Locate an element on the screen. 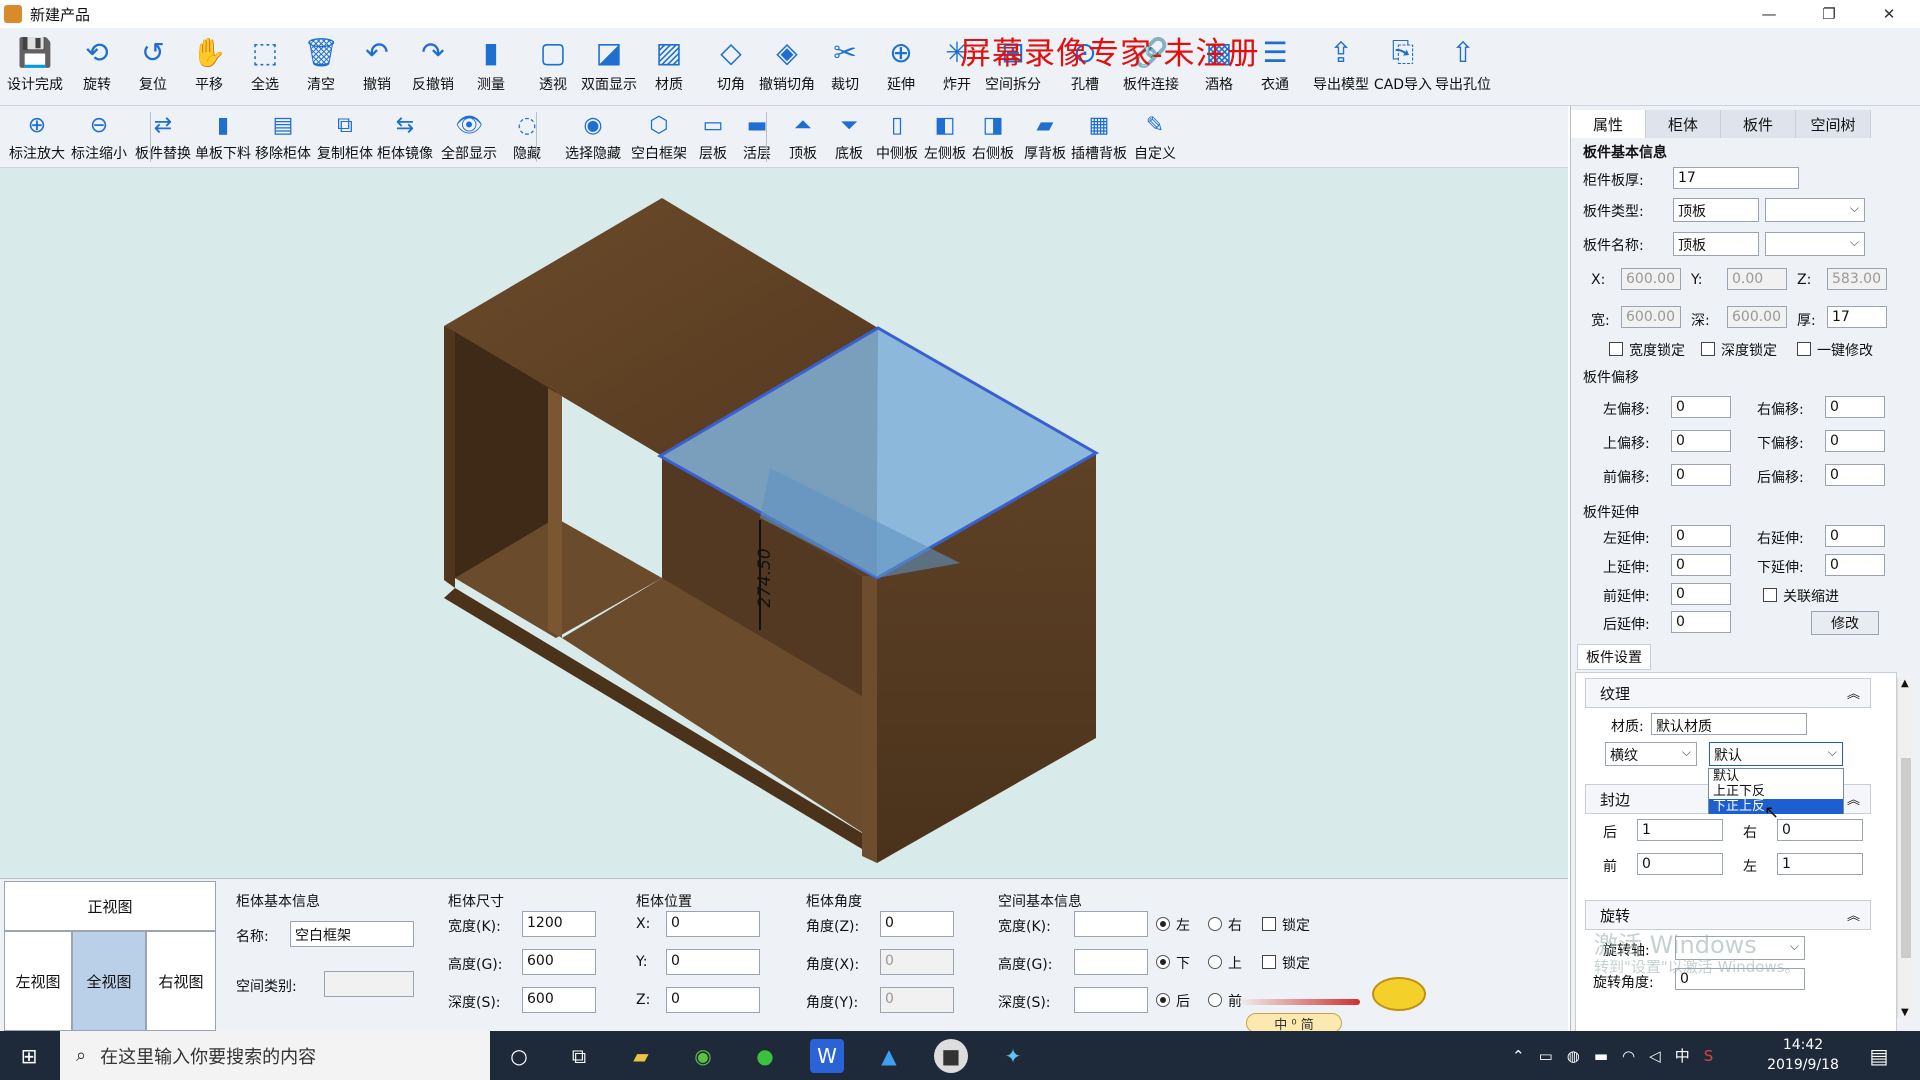 This screenshot has width=1920, height=1080. app-a-icon: ▲ is located at coordinates (889, 1056).